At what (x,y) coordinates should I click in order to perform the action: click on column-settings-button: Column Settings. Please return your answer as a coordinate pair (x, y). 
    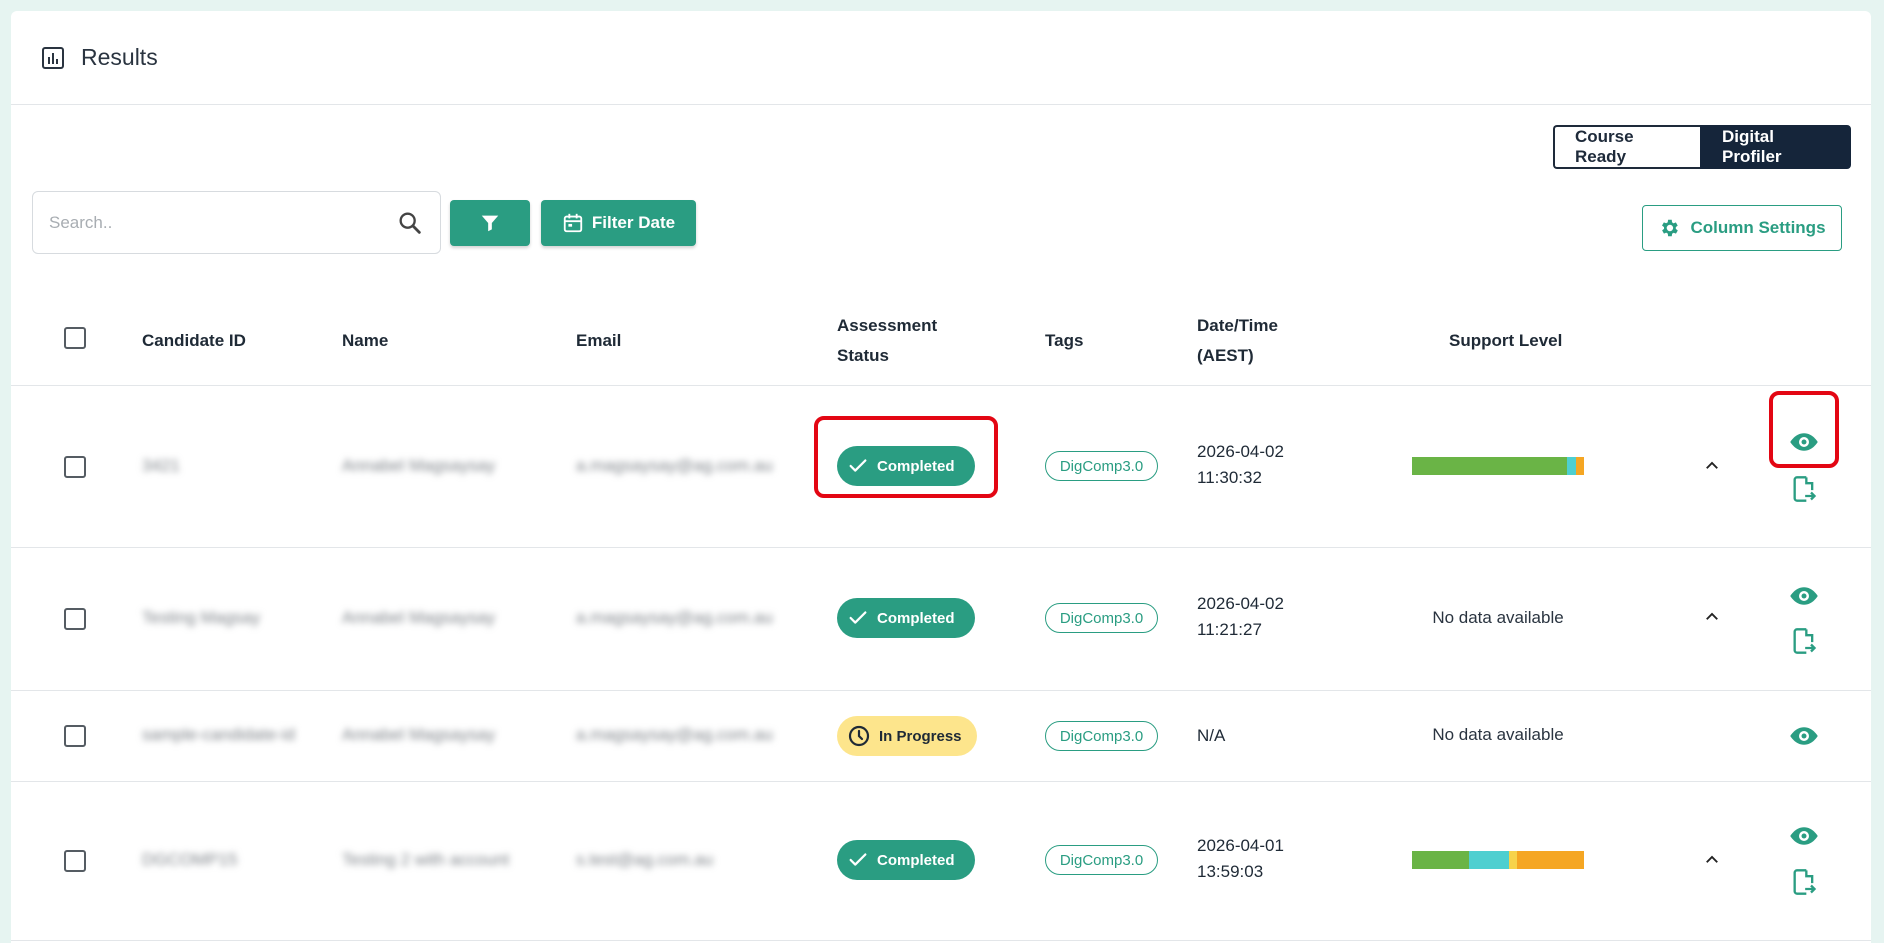
    Looking at the image, I should click on (1742, 228).